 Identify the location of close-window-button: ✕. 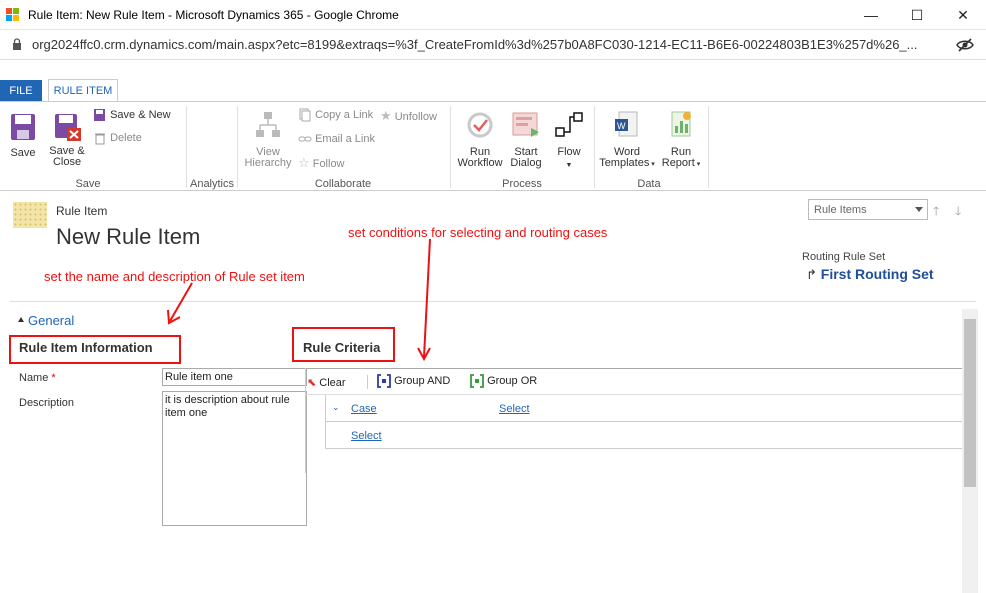
(963, 15).